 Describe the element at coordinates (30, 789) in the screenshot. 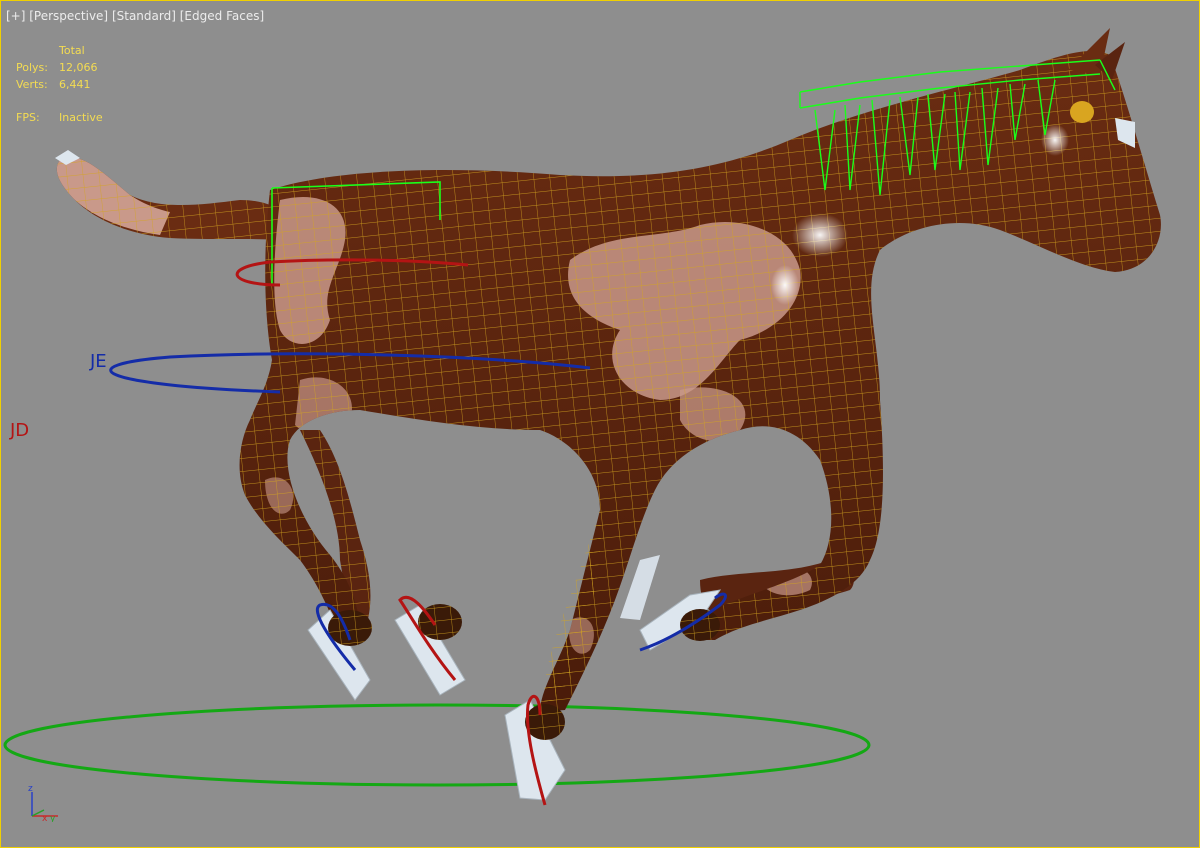

I see `axis-z-label: z` at that location.